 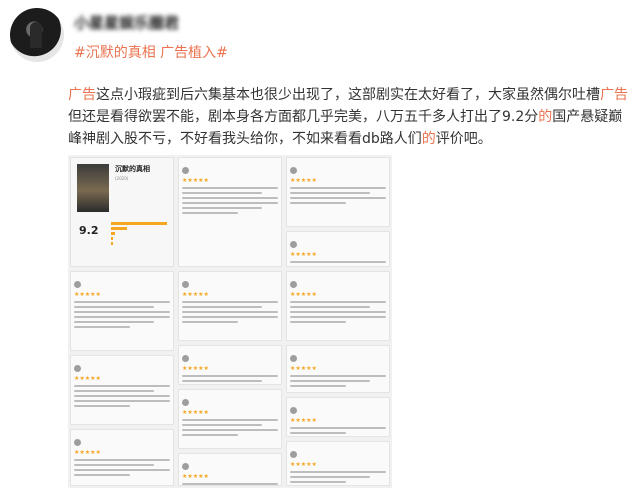 I want to click on post-header: 小星星娱乐圈君 #沉默的真相 广告植入#, so click(x=320, y=38).